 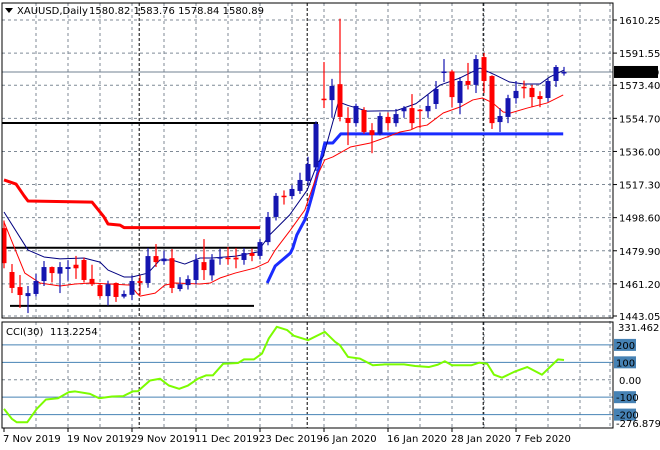 What do you see at coordinates (9, 10) in the screenshot?
I see `triangle-down-icon` at bounding box center [9, 10].